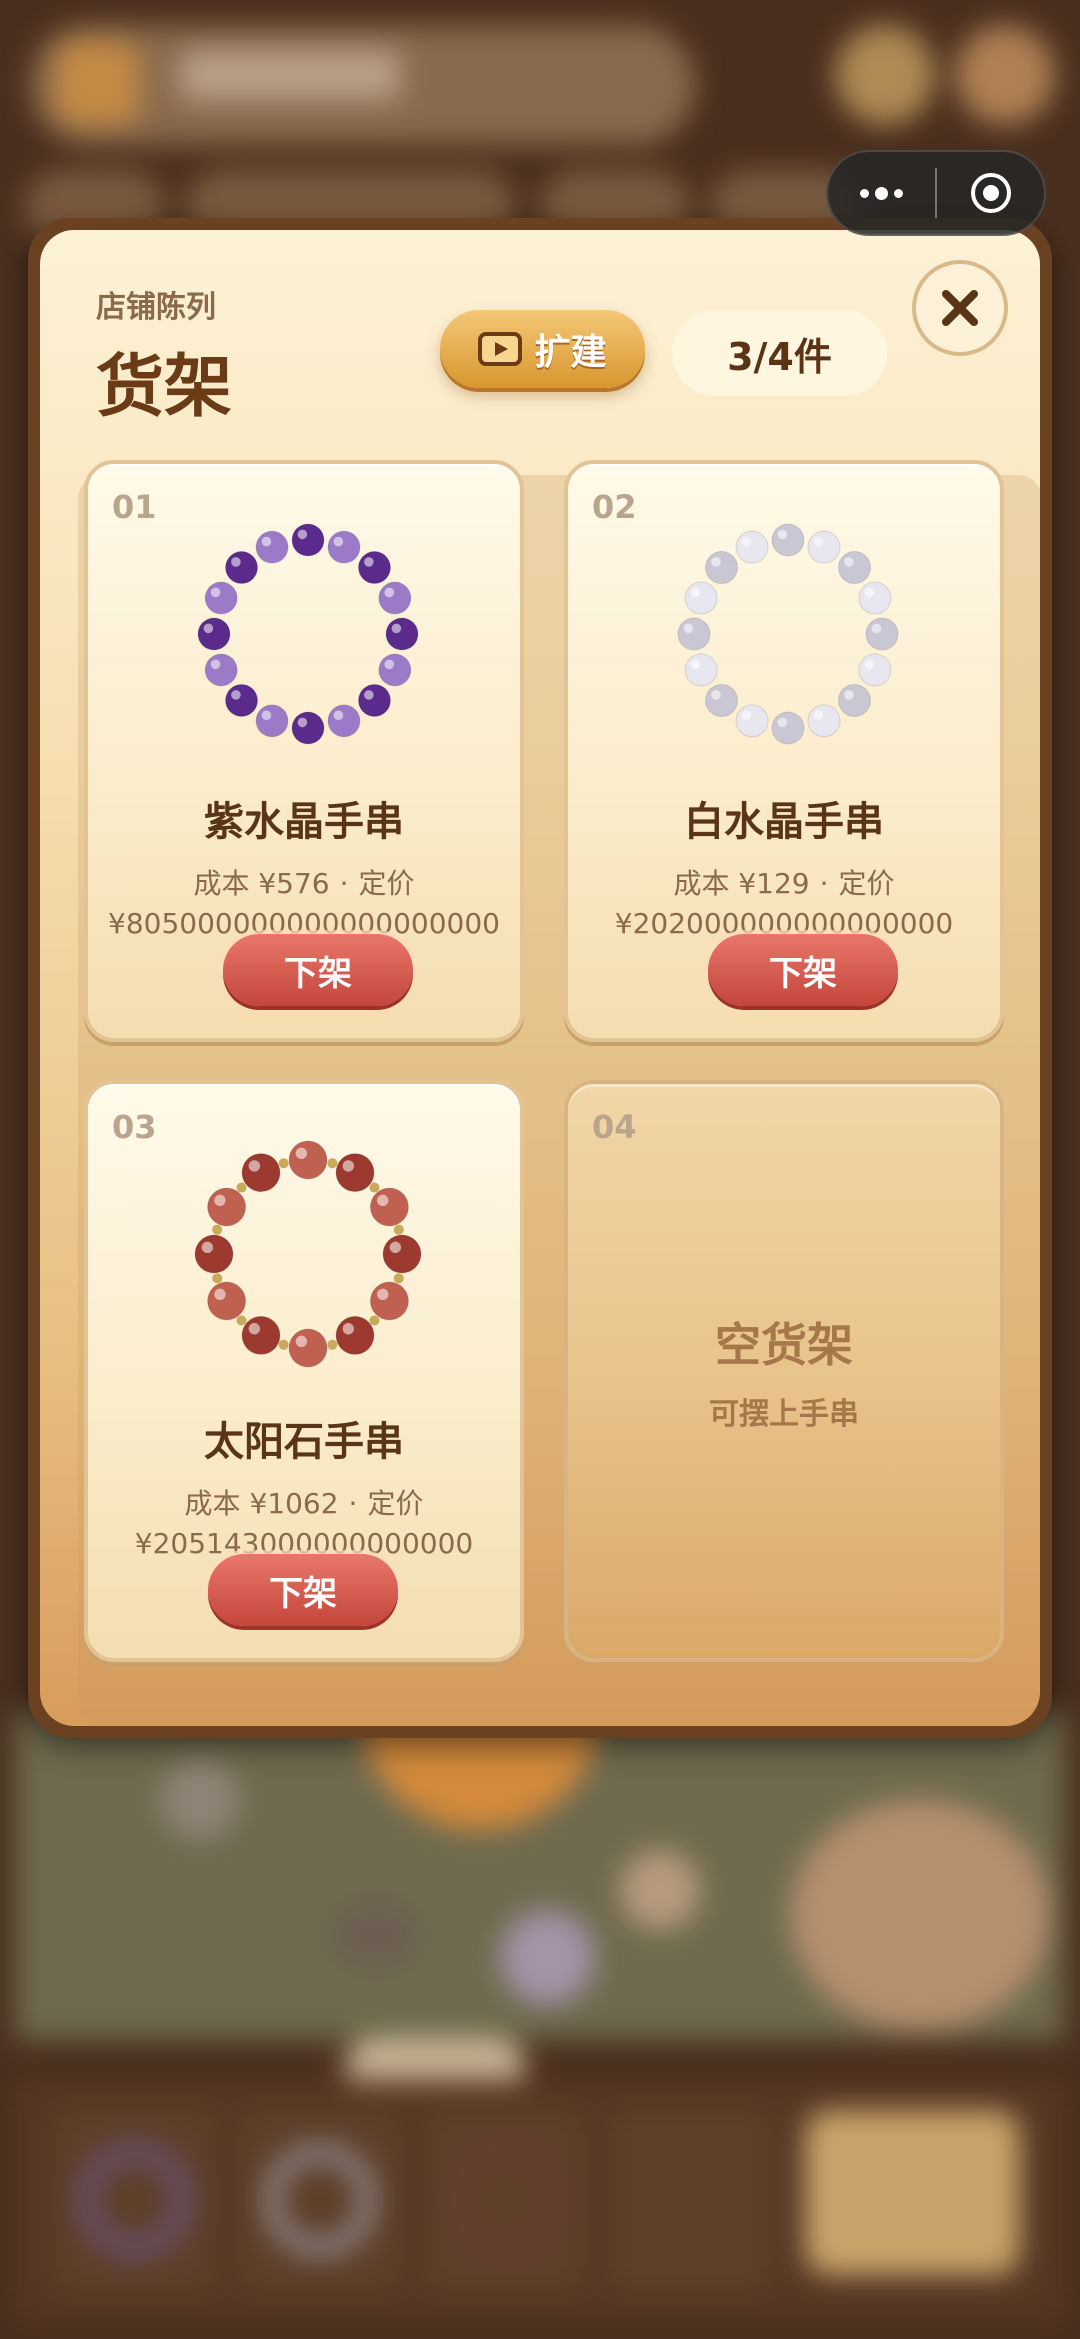  Describe the element at coordinates (570, 352) in the screenshot. I see `expand-label: 扩建` at that location.